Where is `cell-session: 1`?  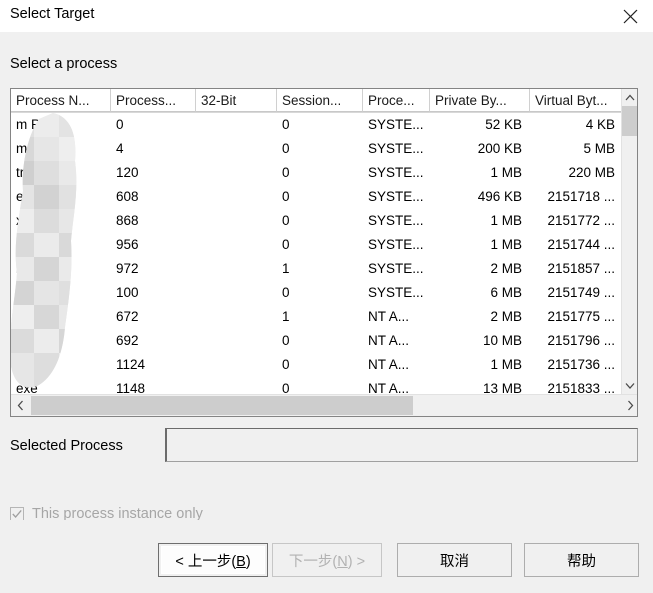
cell-session: 1 is located at coordinates (286, 268).